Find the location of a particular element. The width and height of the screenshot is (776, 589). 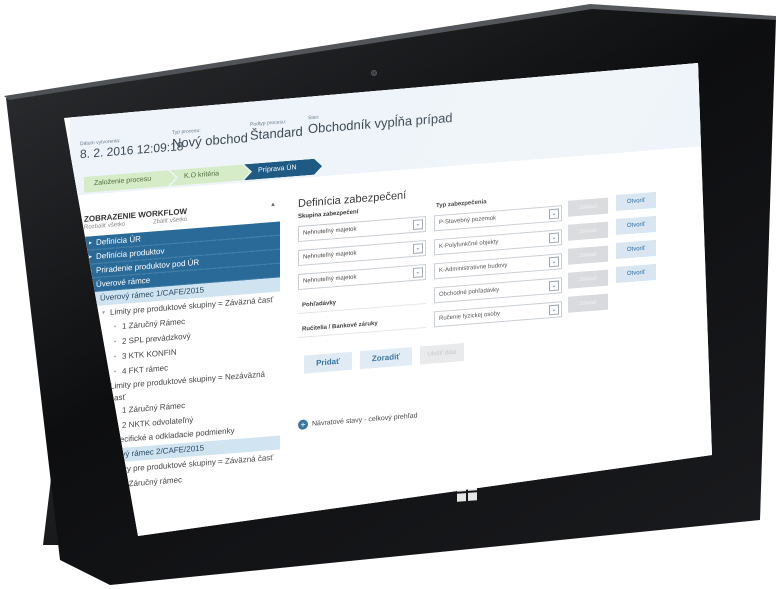

plus-icon: + is located at coordinates (303, 425).